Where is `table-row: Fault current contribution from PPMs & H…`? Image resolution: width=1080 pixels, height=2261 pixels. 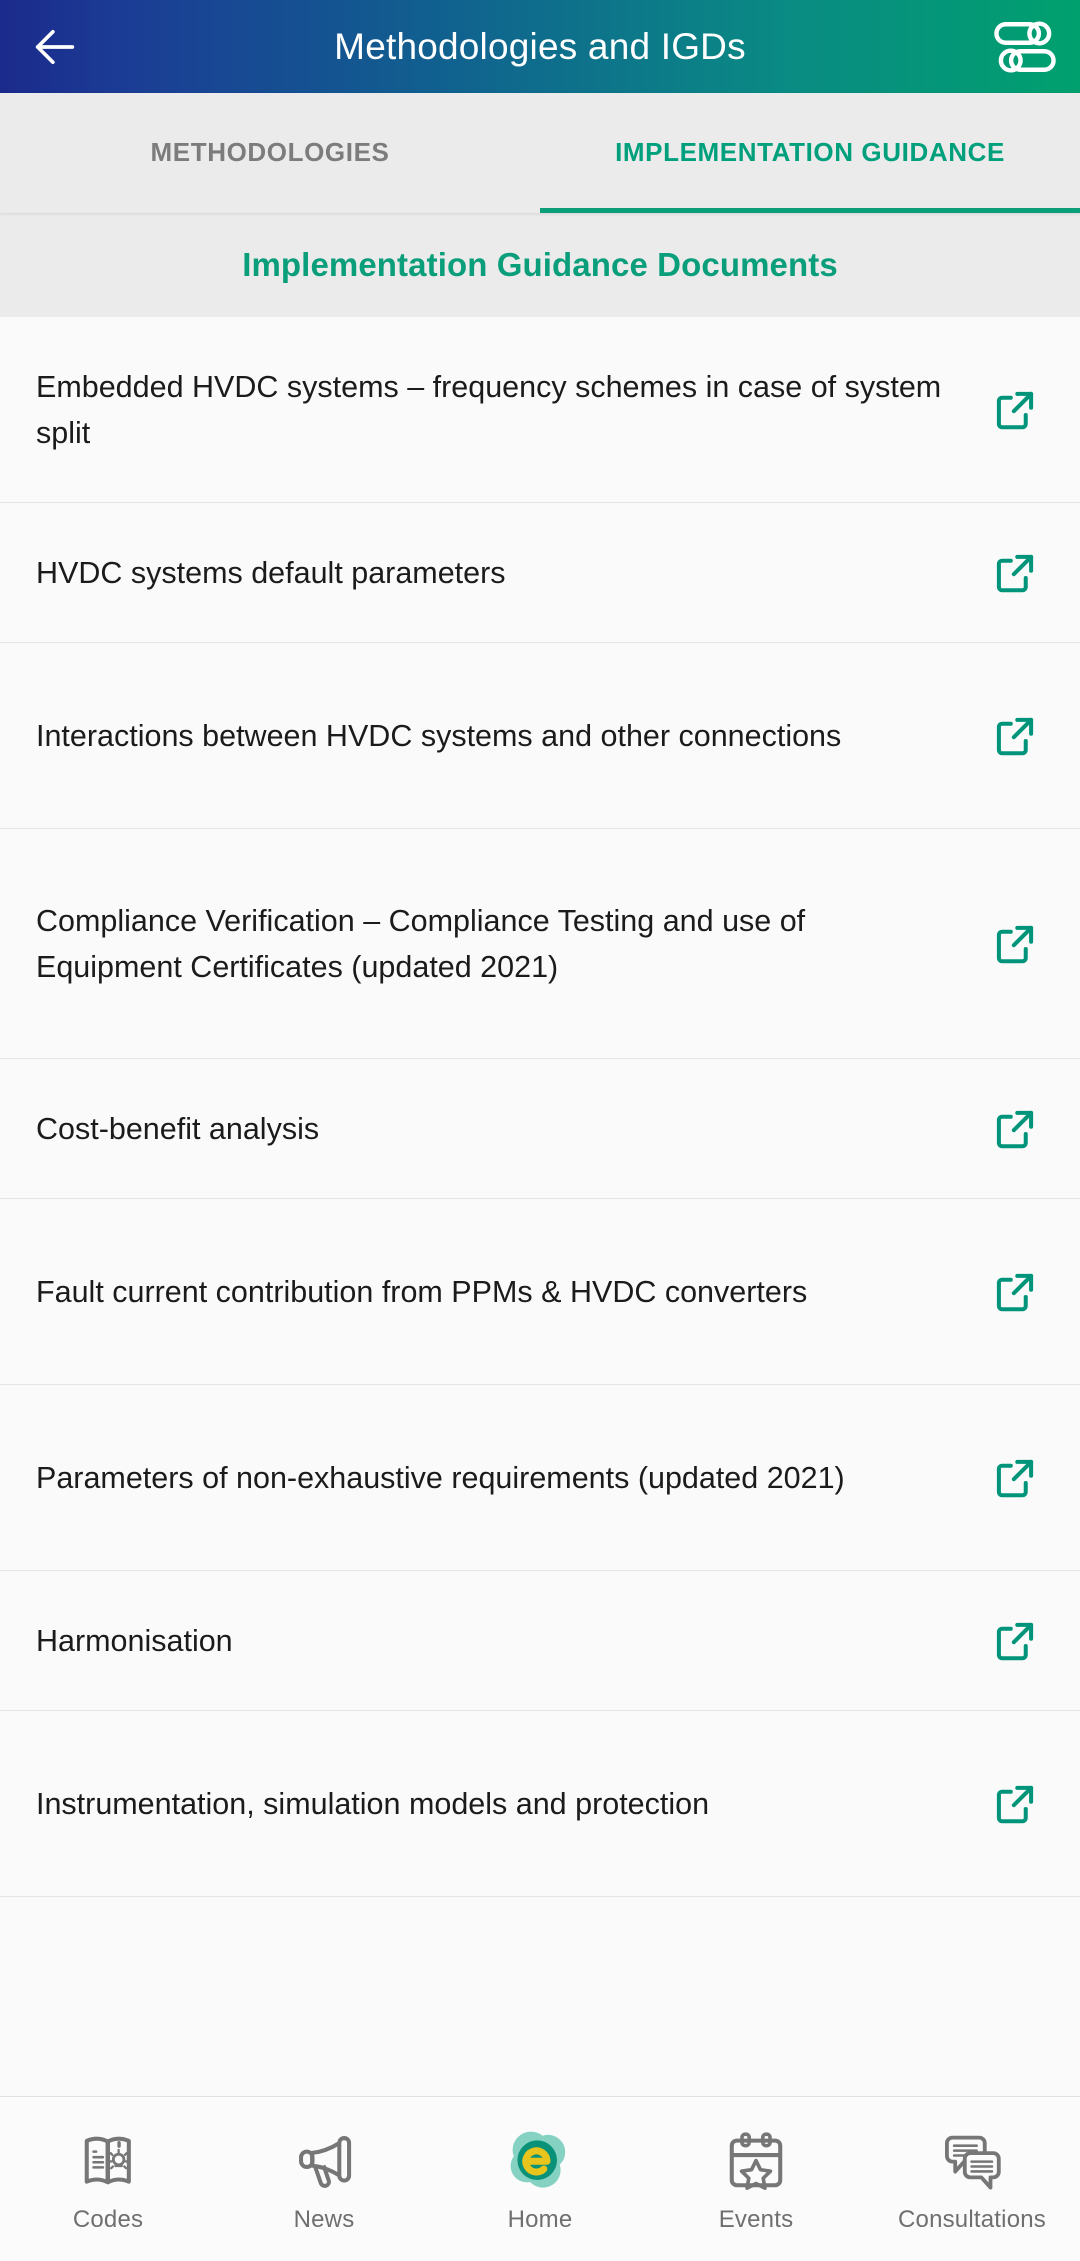 table-row: Fault current contribution from PPMs & H… is located at coordinates (540, 1292).